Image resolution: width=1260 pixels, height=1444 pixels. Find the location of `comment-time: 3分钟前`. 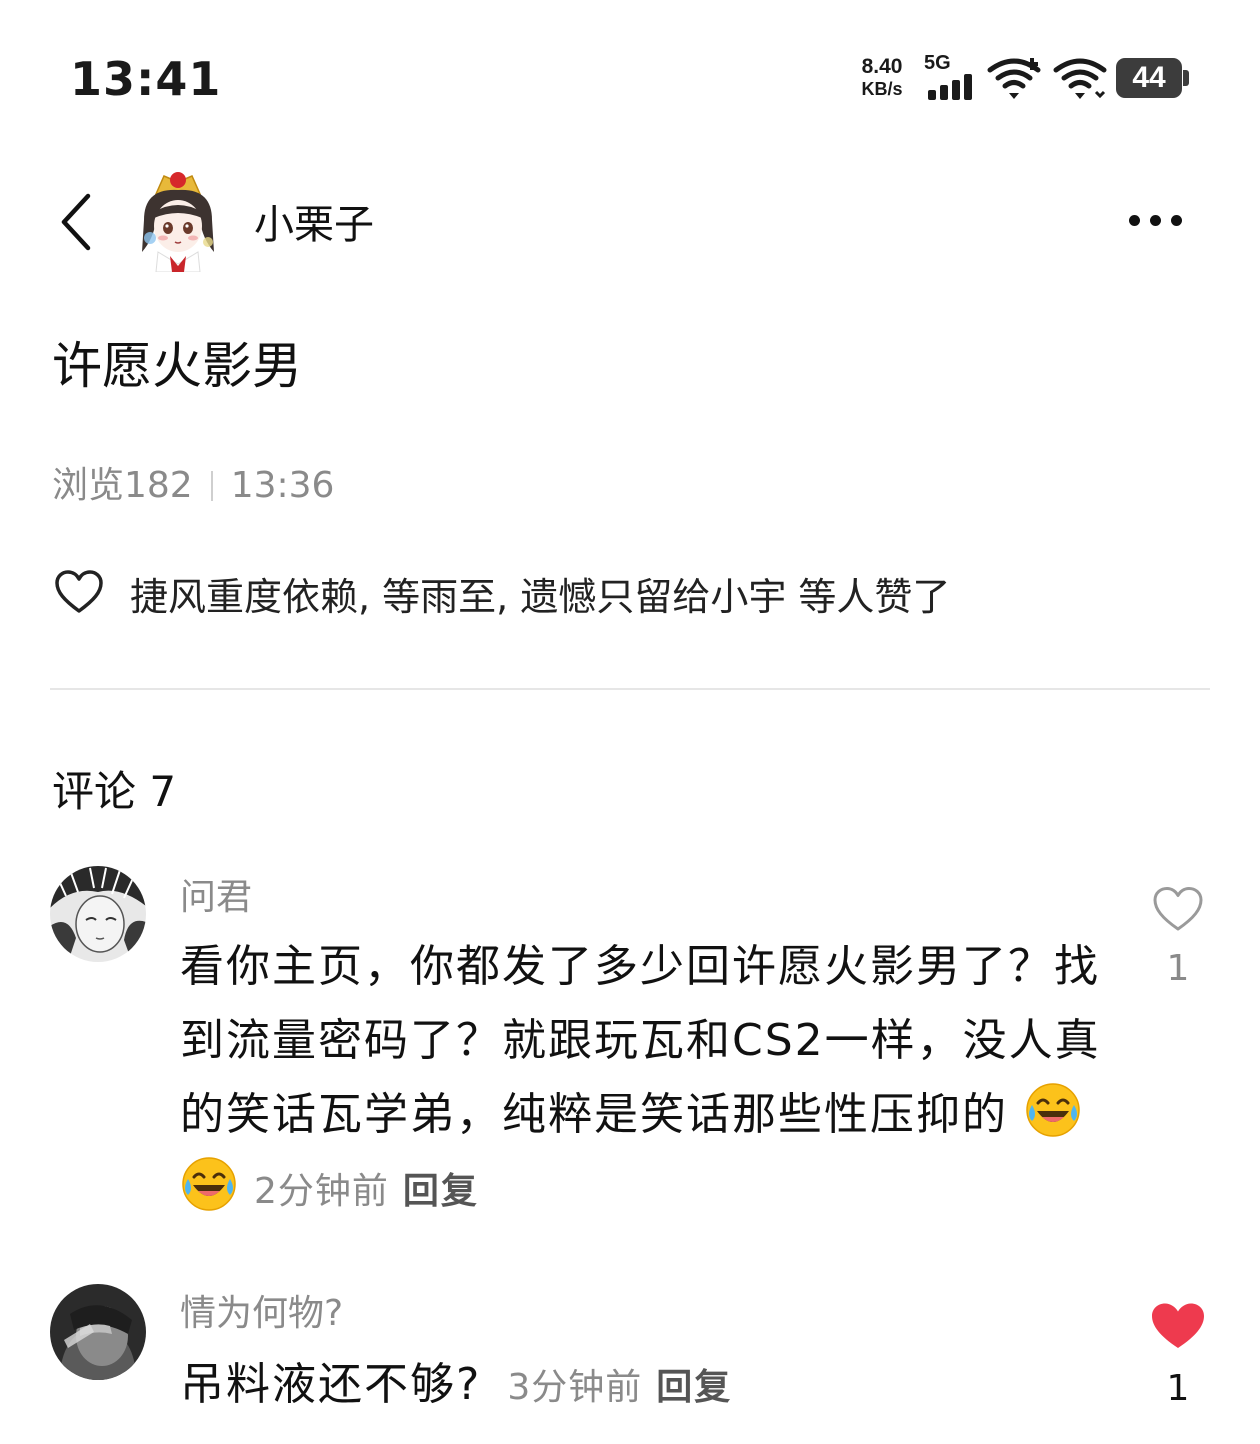

comment-time: 3分钟前 is located at coordinates (575, 1387).